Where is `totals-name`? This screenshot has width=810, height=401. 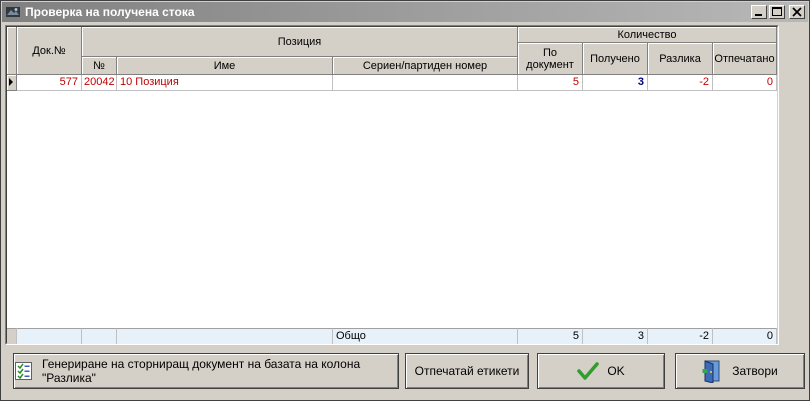 totals-name is located at coordinates (225, 336).